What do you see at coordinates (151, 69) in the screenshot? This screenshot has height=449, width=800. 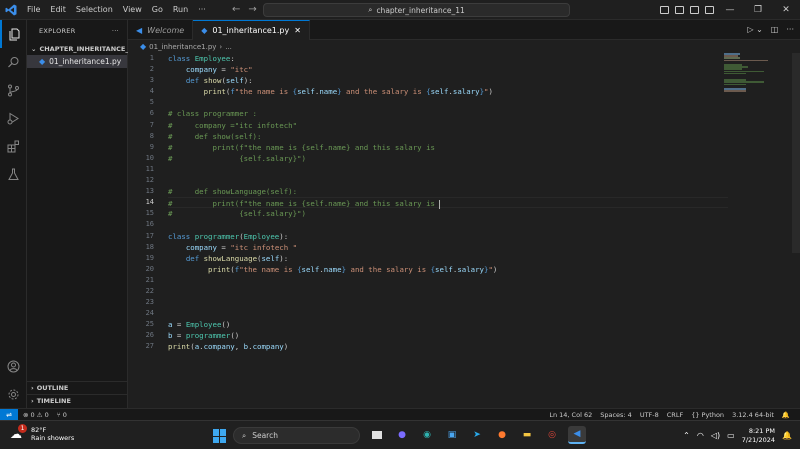 I see `line-number: 2` at bounding box center [151, 69].